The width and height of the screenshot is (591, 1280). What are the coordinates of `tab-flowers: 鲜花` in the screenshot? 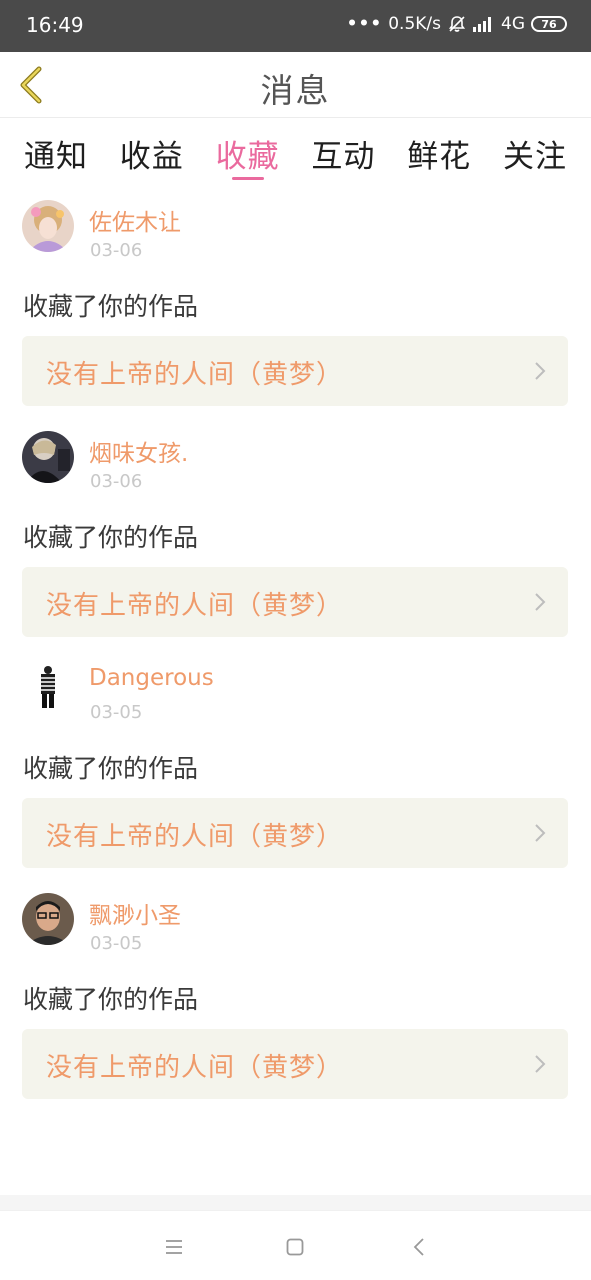 It's located at (439, 154).